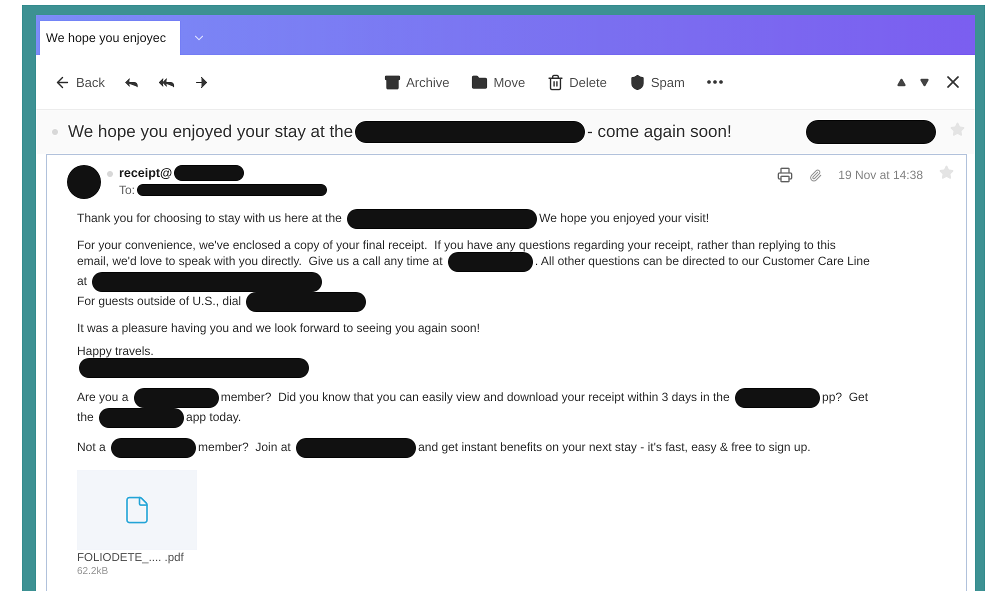 The height and width of the screenshot is (591, 987). I want to click on back-button: Back, so click(79, 82).